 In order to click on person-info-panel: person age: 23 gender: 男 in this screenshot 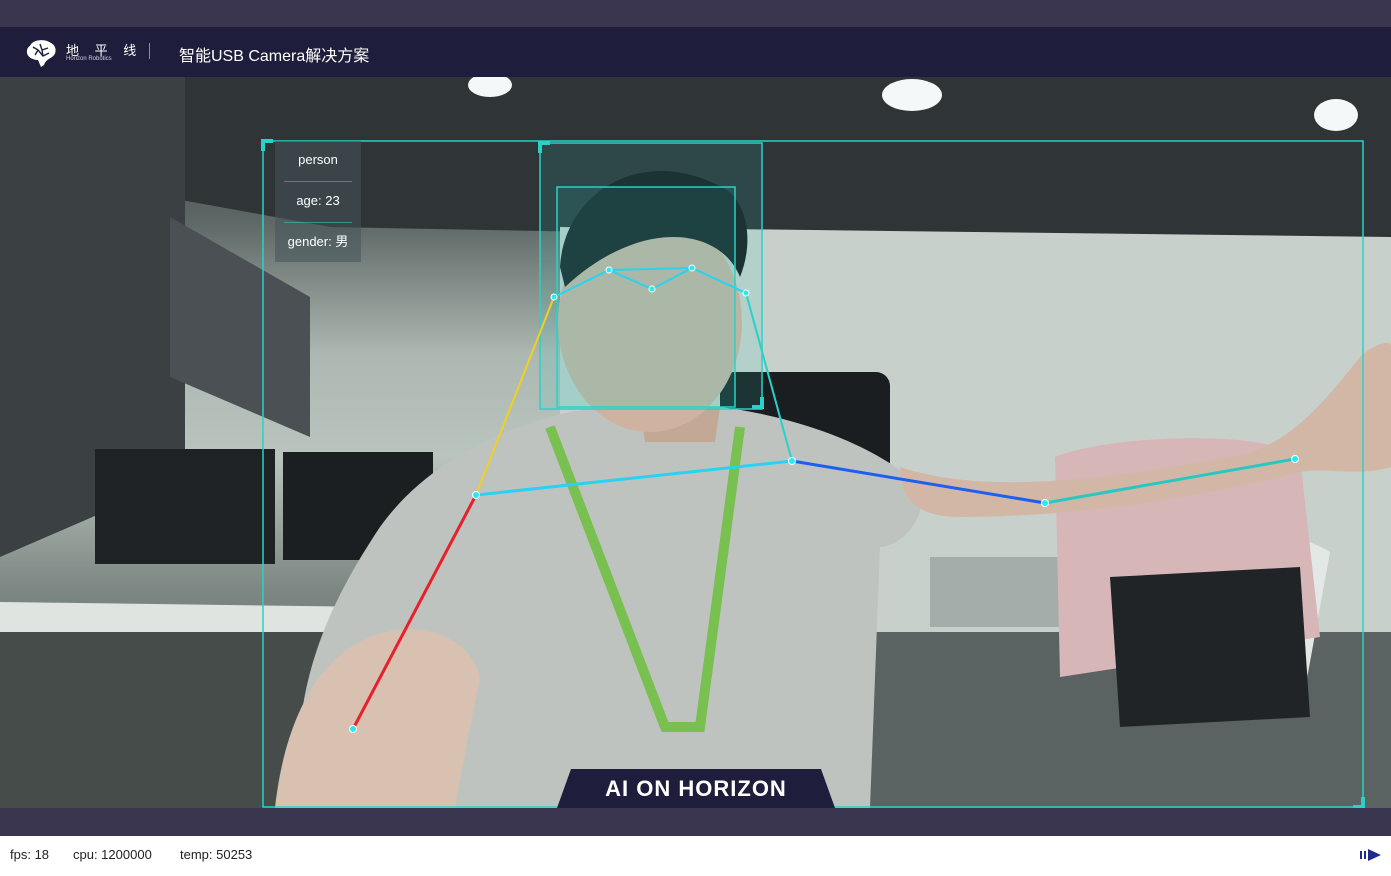, I will do `click(318, 201)`.